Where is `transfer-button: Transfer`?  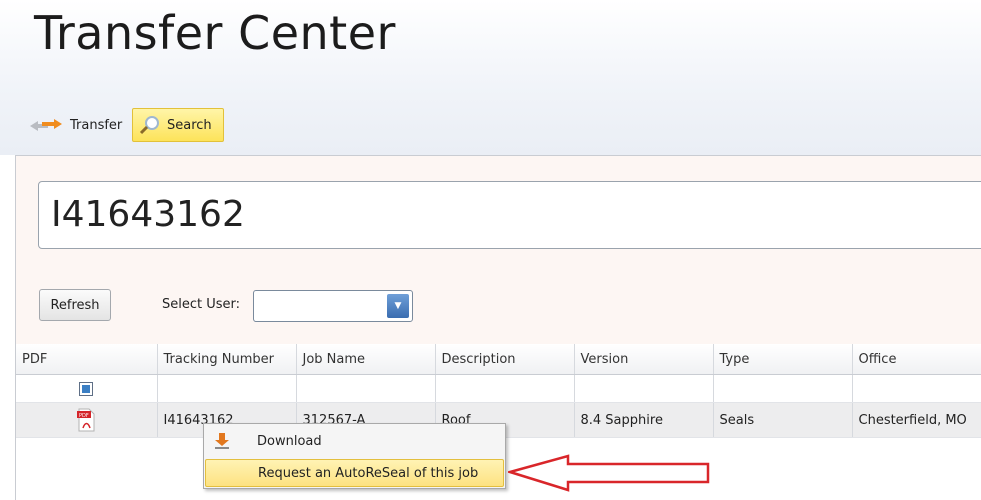 transfer-button: Transfer is located at coordinates (75, 125).